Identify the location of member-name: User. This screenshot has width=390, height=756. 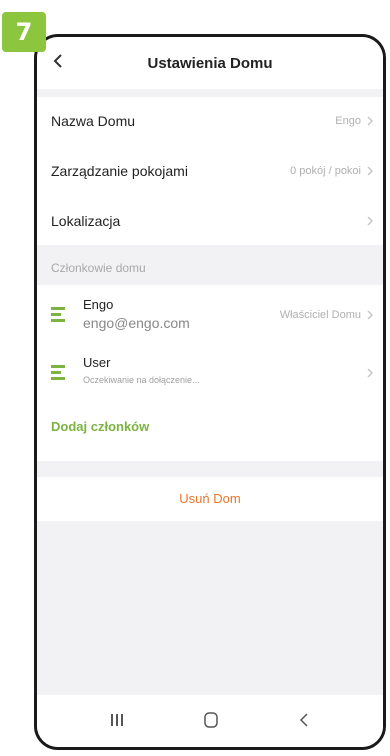
(97, 362).